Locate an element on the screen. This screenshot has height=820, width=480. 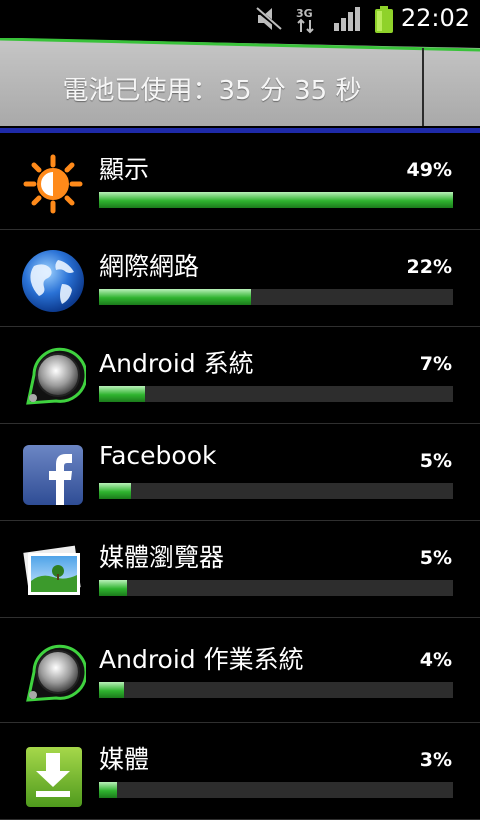
usage-item-media-browser: 媒體瀏覽器 5% is located at coordinates (240, 569).